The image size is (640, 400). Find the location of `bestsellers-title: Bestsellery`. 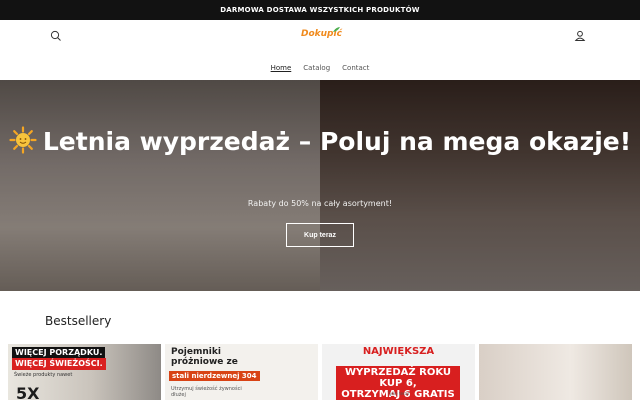

bestsellers-title: Bestsellery is located at coordinates (78, 321).